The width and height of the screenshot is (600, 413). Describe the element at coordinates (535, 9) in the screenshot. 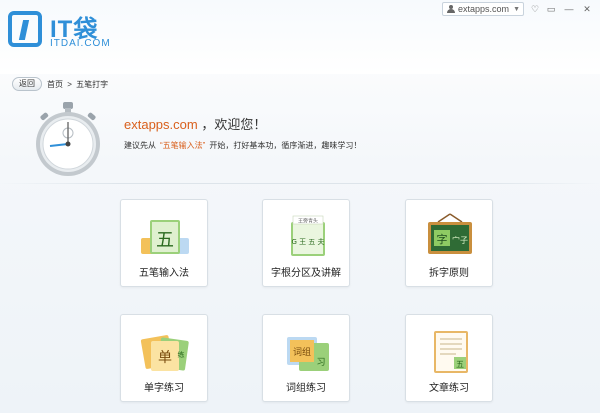

I see `favorite-icon: ♡` at that location.